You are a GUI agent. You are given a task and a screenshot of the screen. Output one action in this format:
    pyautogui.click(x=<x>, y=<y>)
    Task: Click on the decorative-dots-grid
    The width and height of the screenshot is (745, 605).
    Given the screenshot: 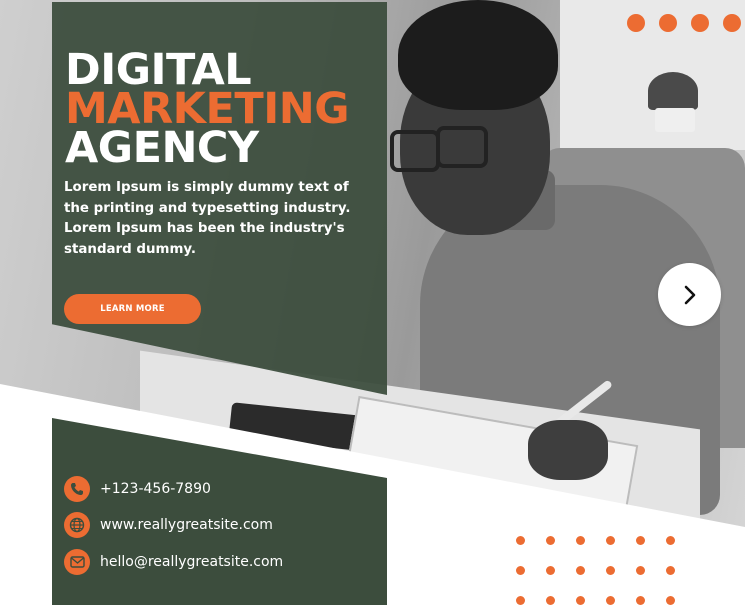 What is the action you would take?
    pyautogui.click(x=595, y=570)
    